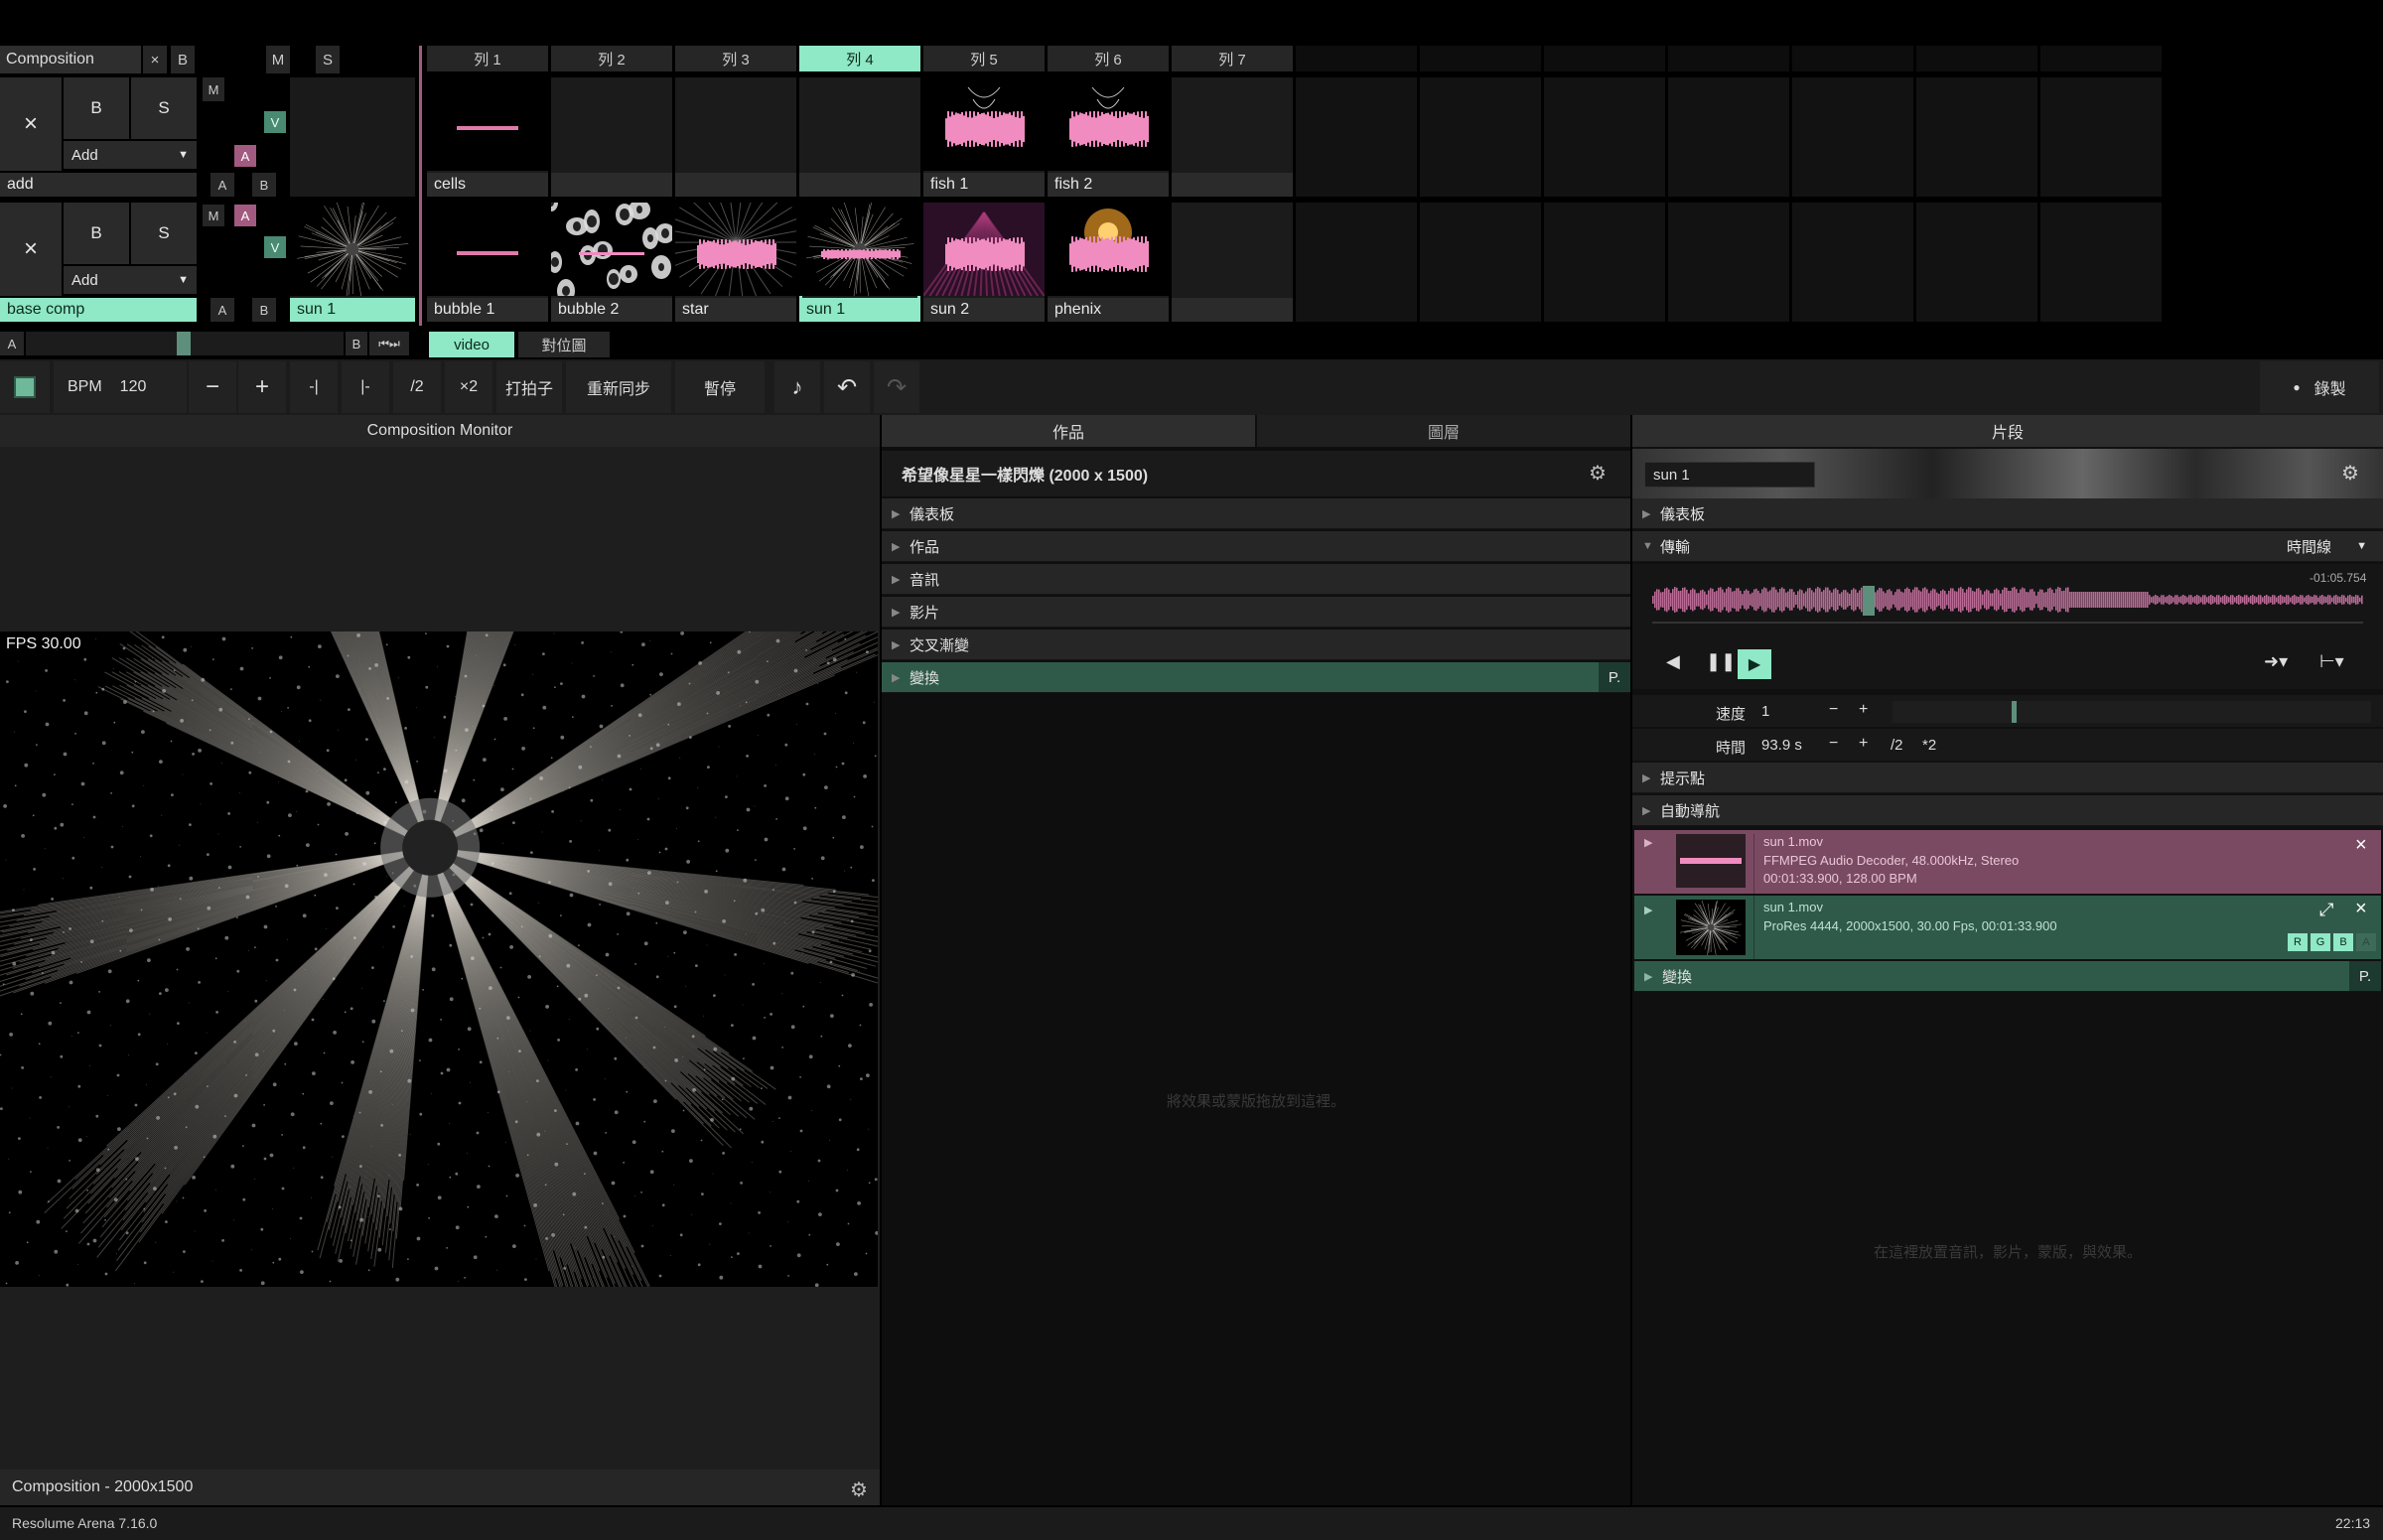  I want to click on layer2-audio-toggle: A, so click(245, 215).